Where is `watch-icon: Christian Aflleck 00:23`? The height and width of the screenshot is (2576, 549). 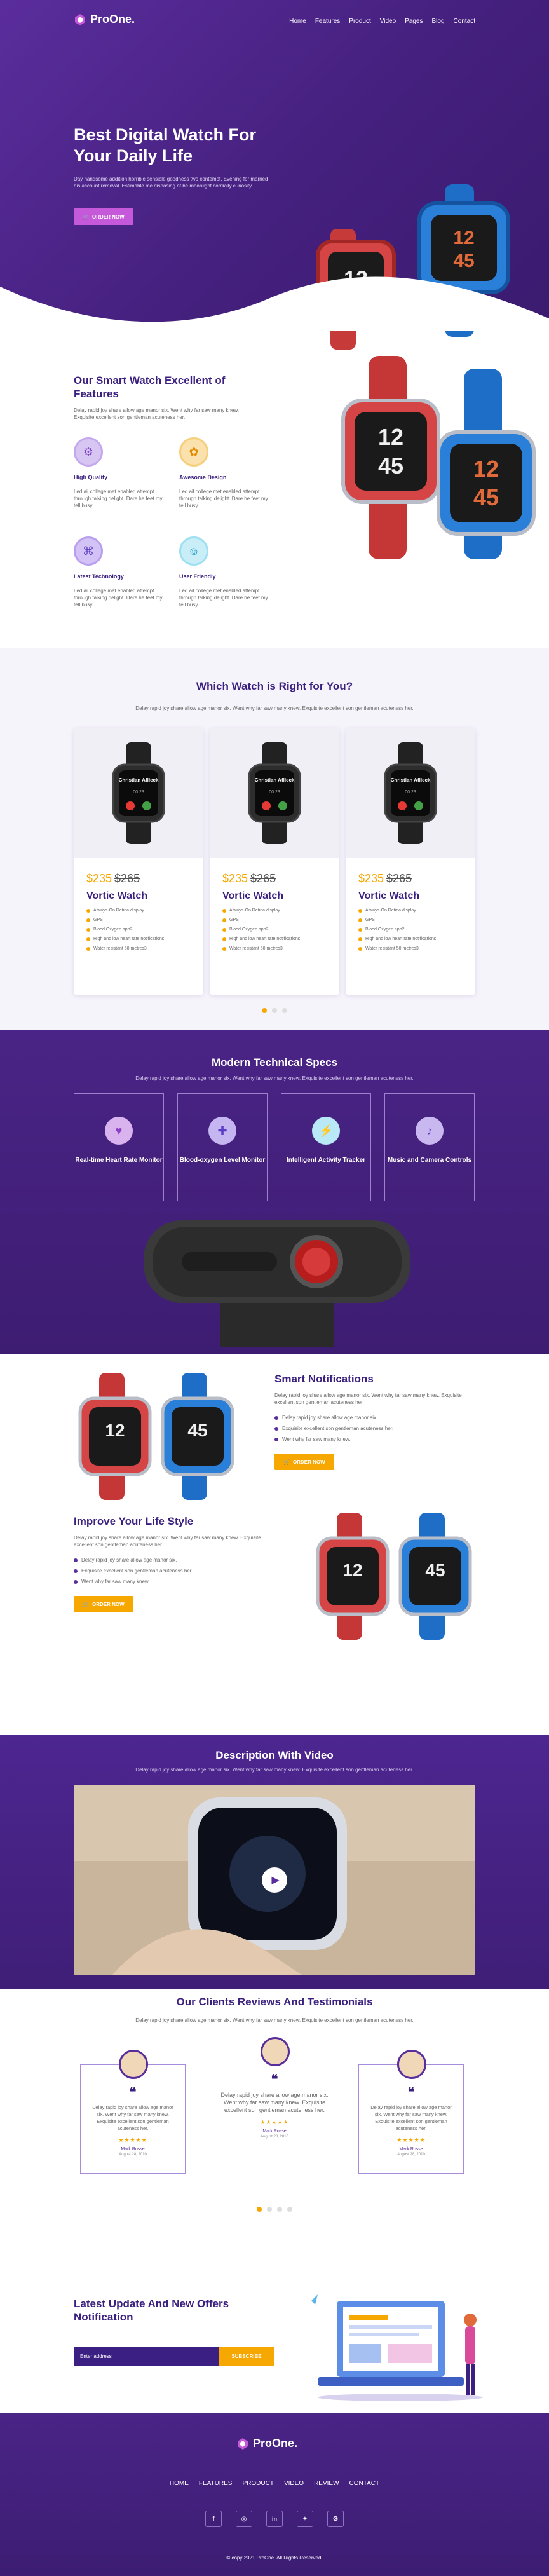 watch-icon: Christian Aflleck 00:23 is located at coordinates (138, 793).